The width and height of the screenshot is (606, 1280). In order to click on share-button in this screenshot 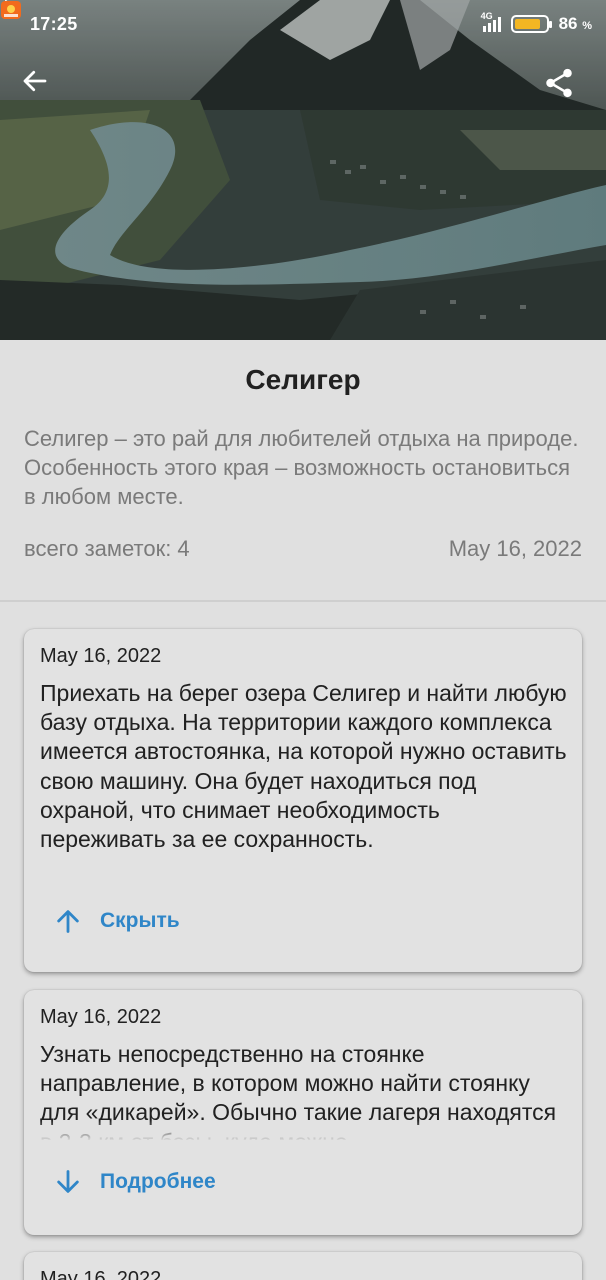, I will do `click(566, 90)`.